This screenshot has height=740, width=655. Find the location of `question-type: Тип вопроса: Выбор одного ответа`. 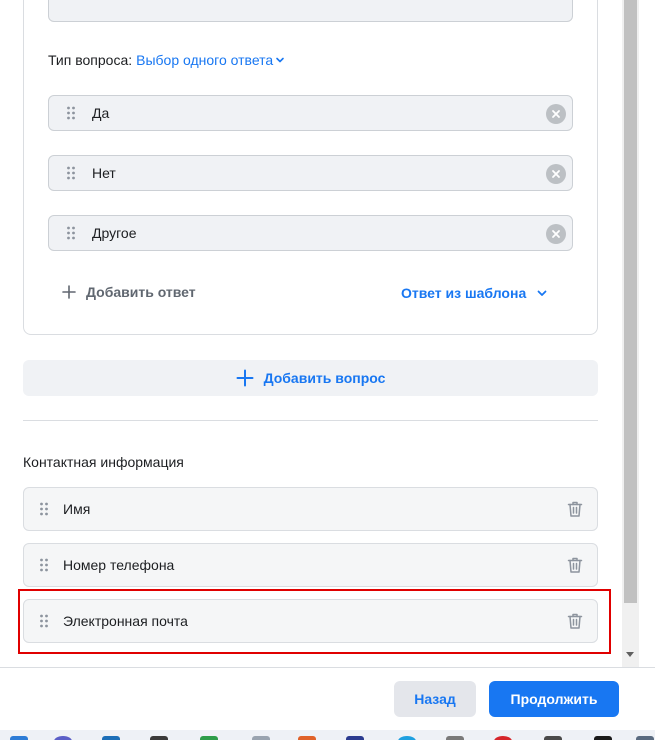

question-type: Тип вопроса: Выбор одного ответа is located at coordinates (166, 60).